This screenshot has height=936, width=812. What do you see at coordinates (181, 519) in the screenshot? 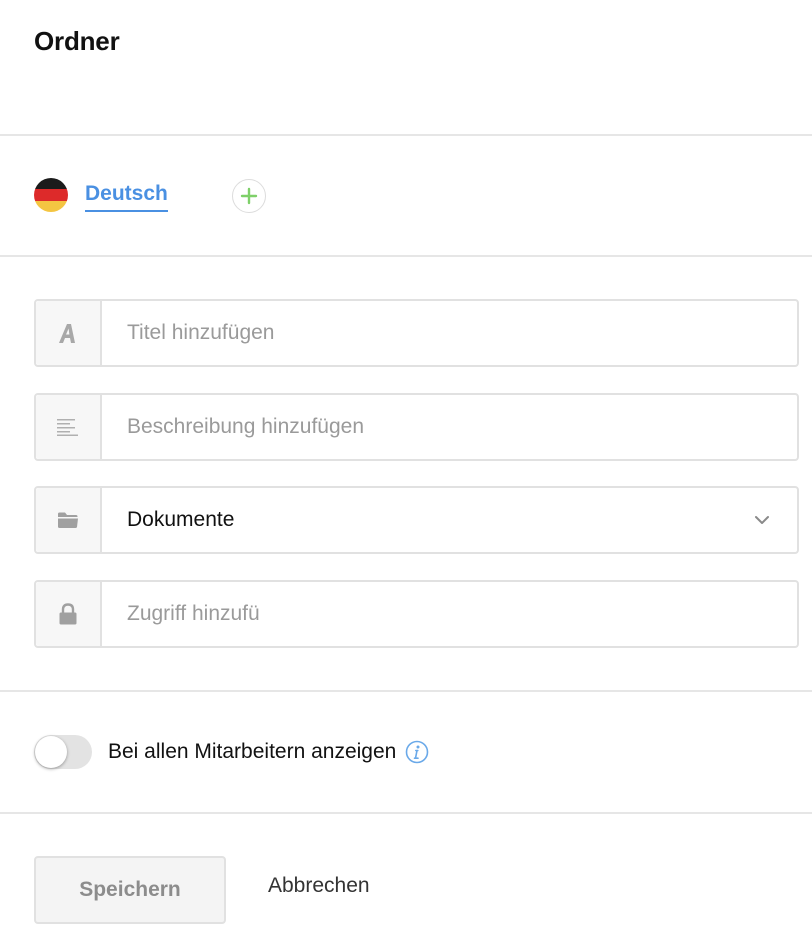
I see `folder-select-value: Dokumente` at bounding box center [181, 519].